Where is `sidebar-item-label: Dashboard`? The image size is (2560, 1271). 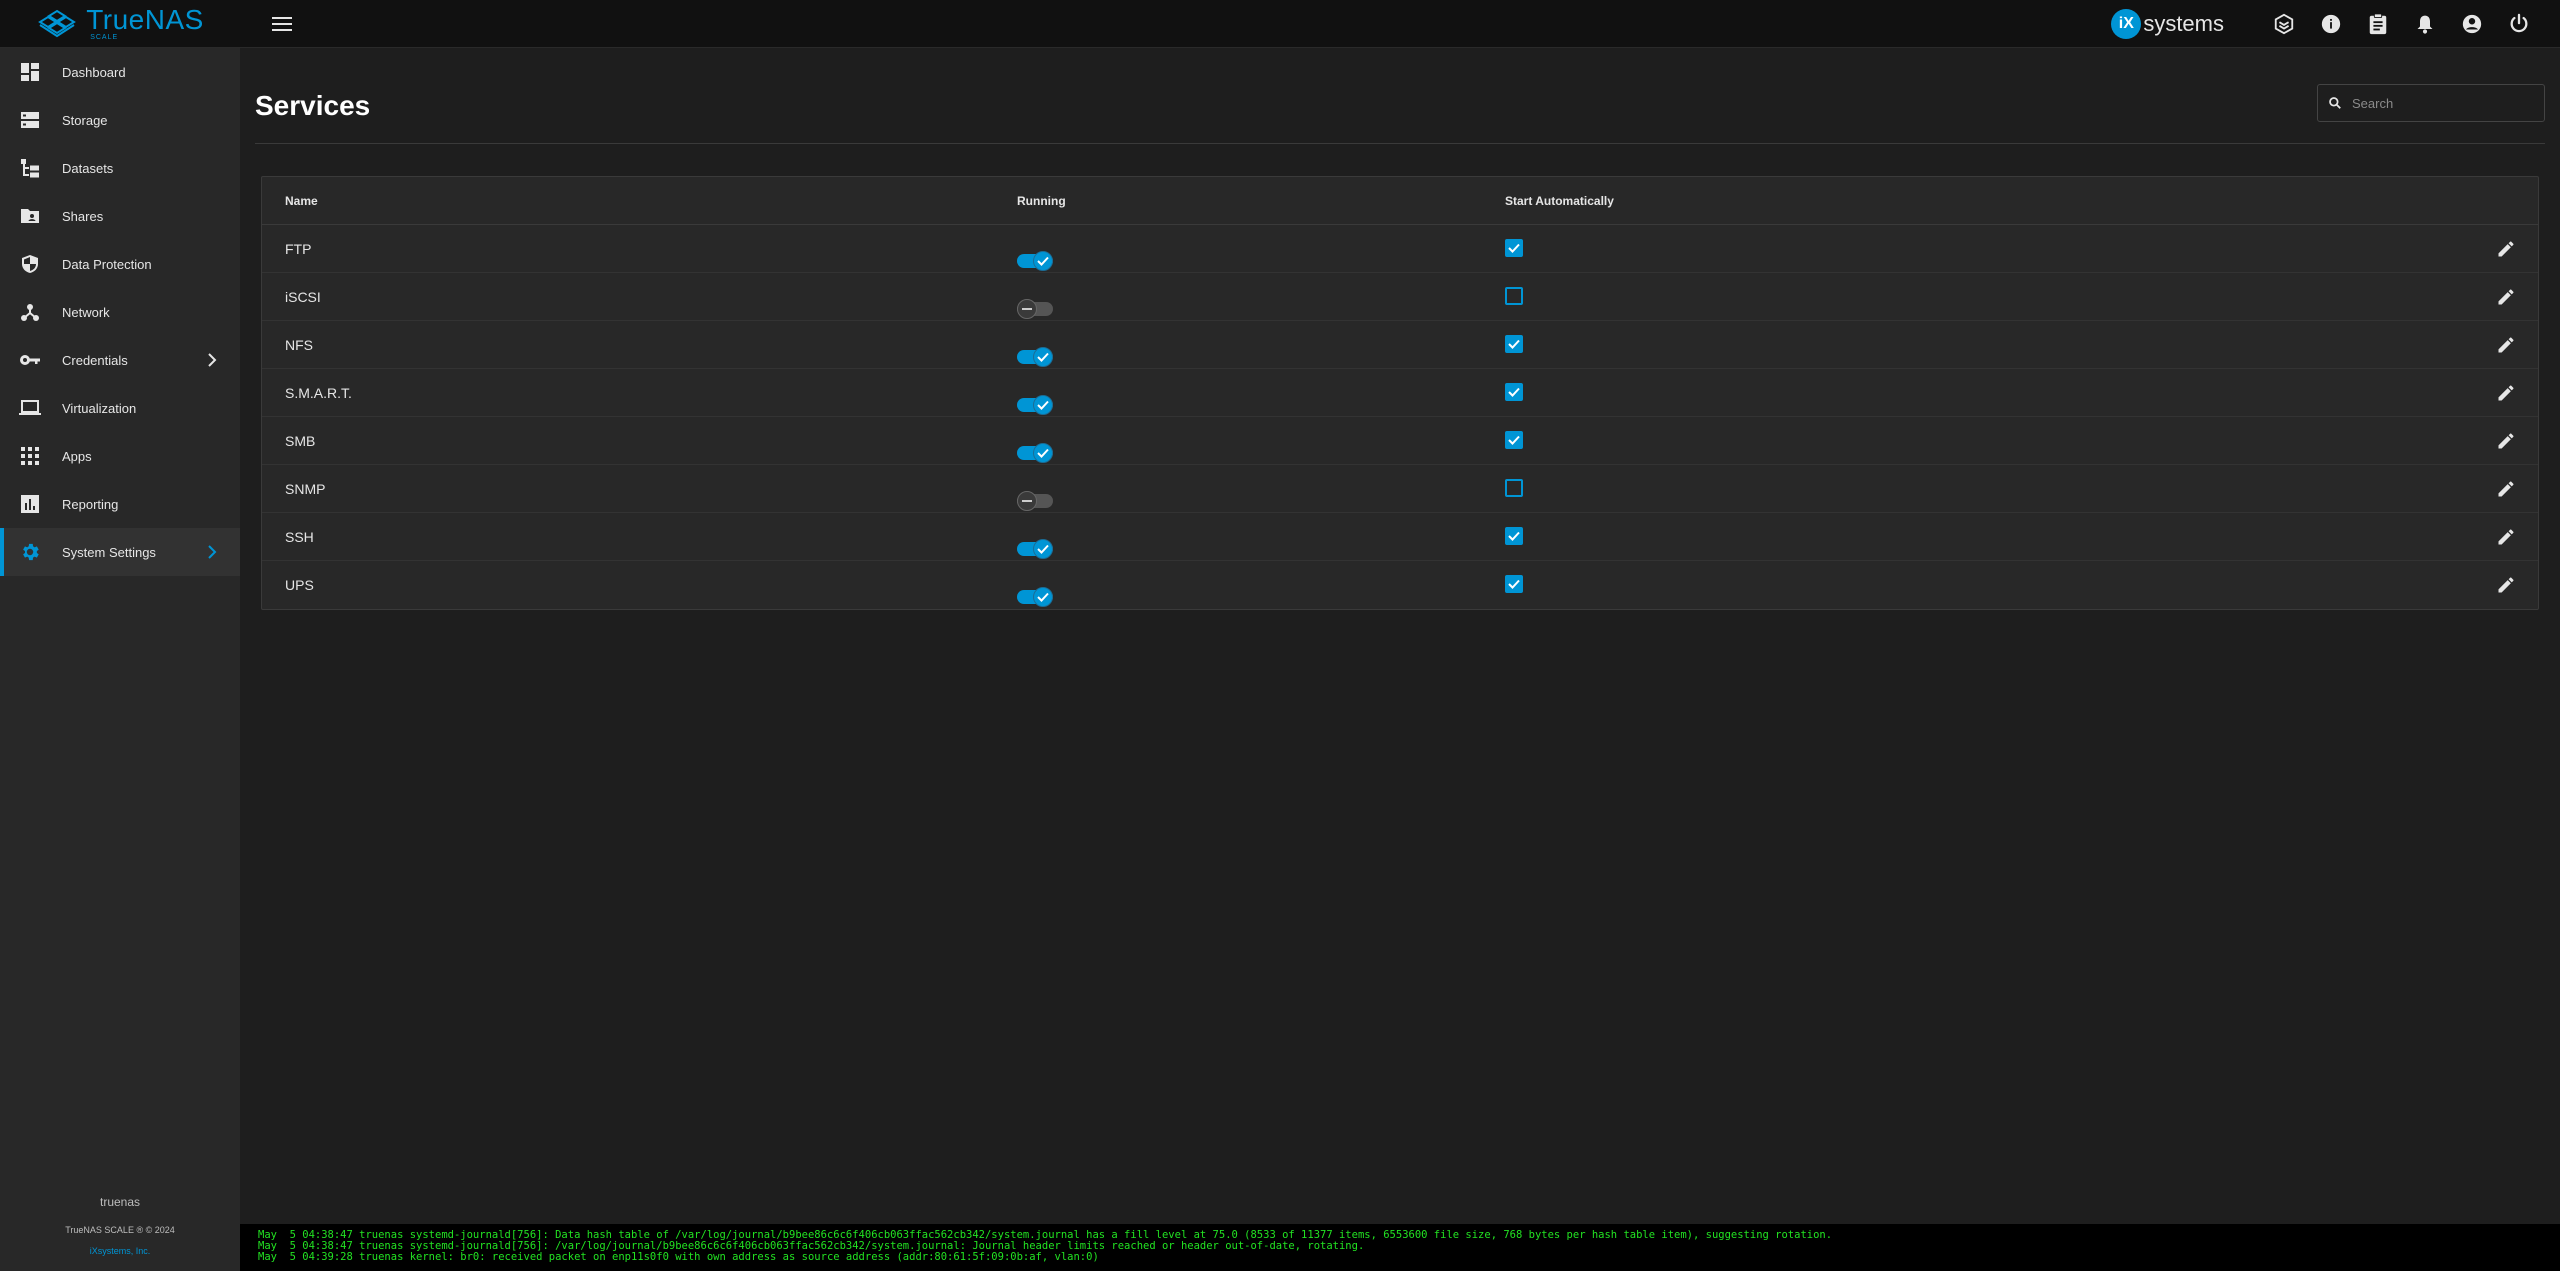 sidebar-item-label: Dashboard is located at coordinates (94, 72).